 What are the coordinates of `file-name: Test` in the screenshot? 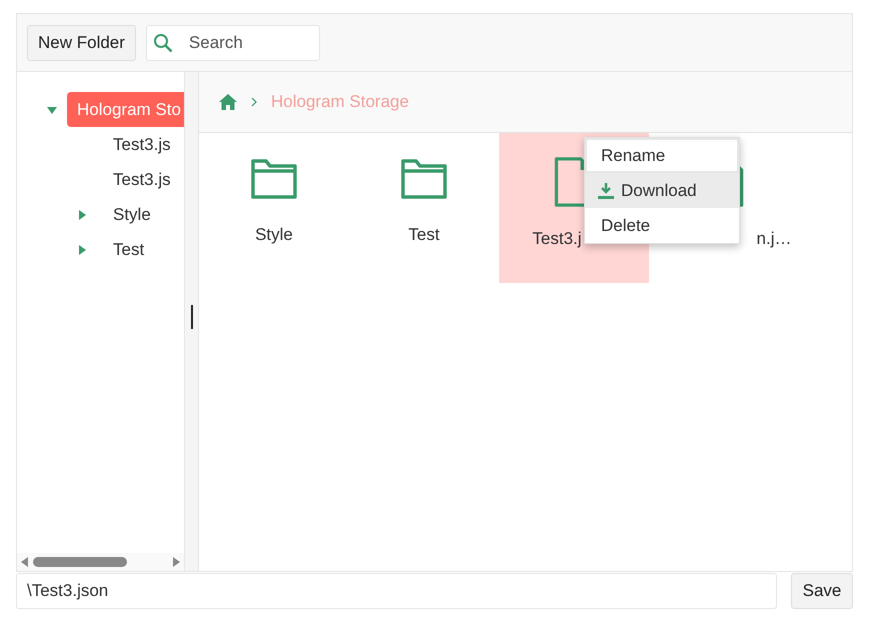 It's located at (424, 235).